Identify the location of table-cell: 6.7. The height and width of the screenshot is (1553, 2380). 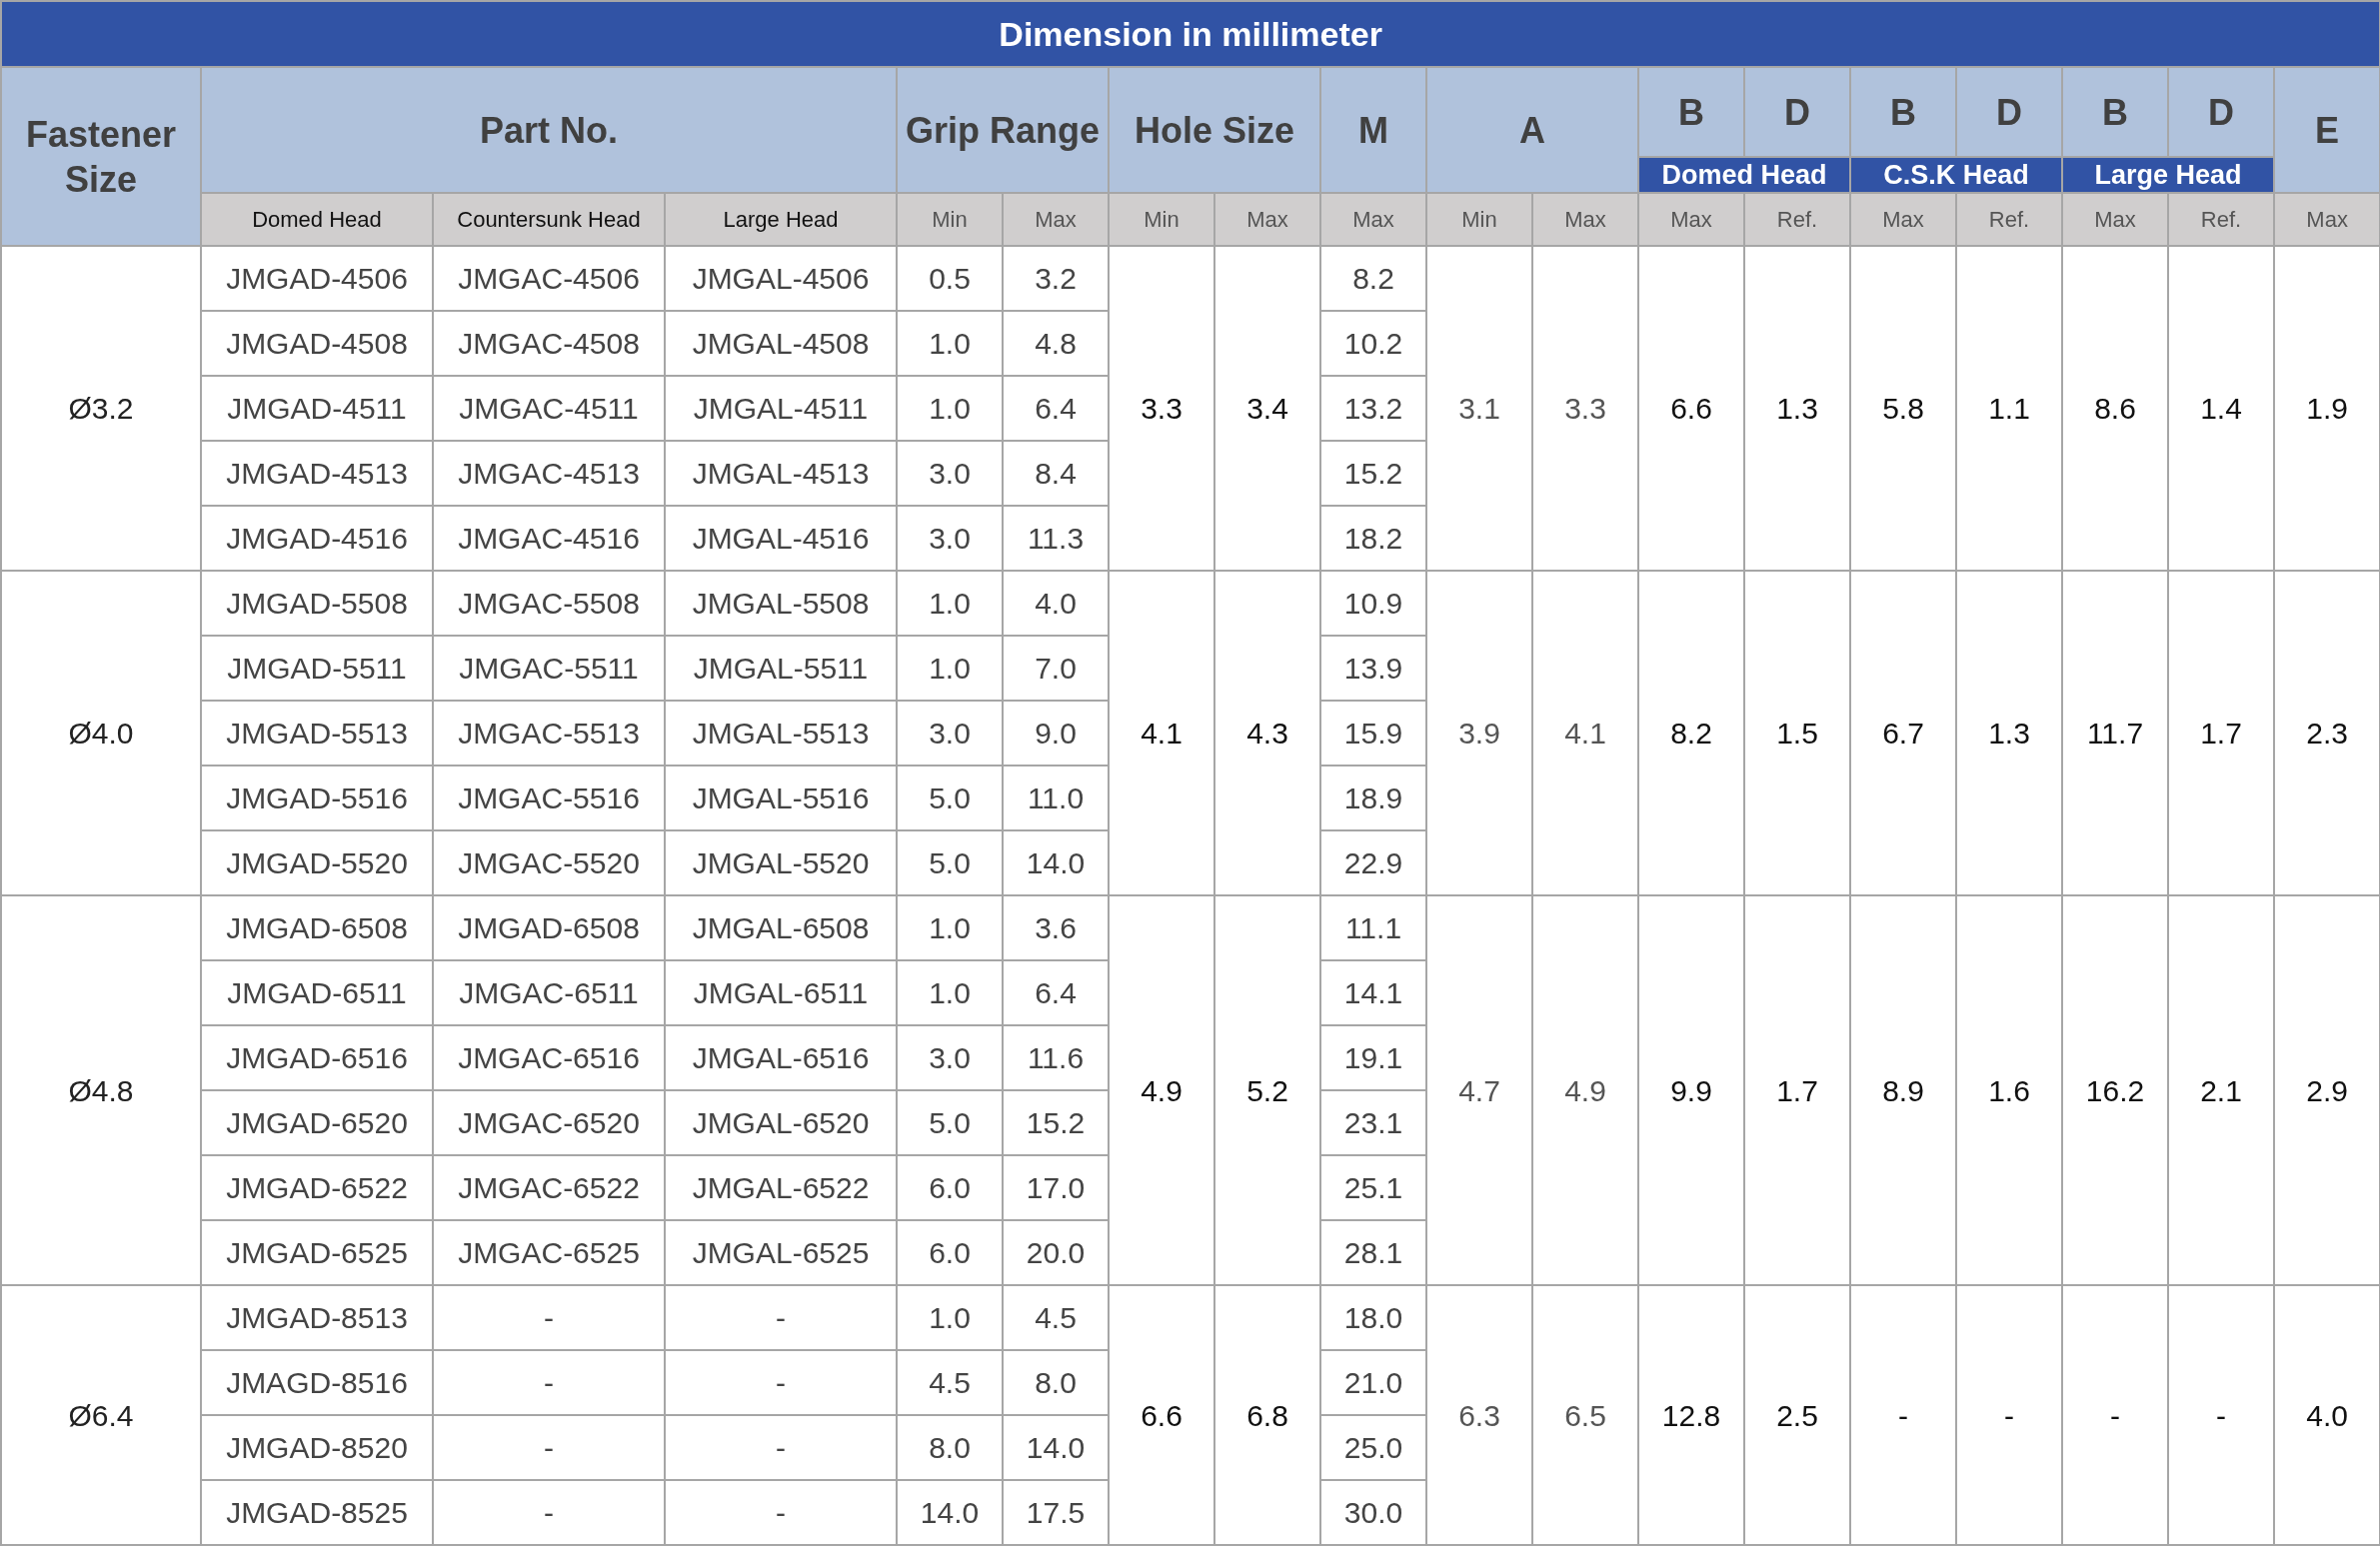
(1903, 733).